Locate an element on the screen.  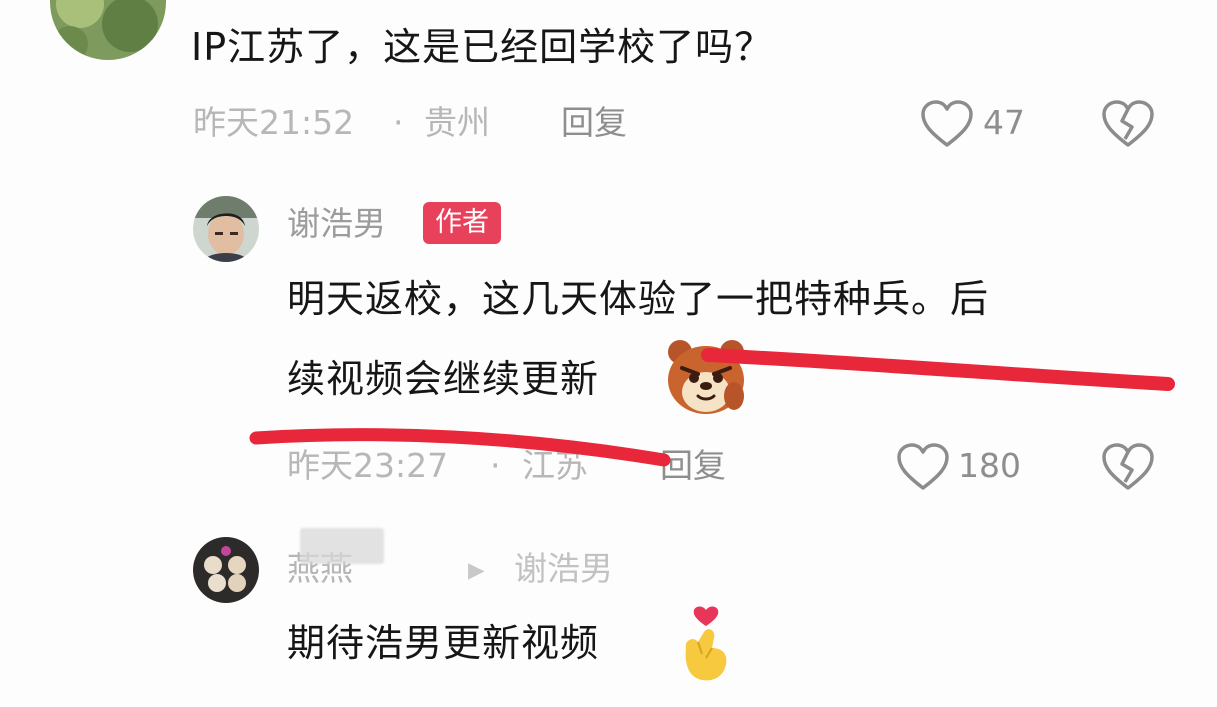
bear-emoji is located at coordinates (707, 380).